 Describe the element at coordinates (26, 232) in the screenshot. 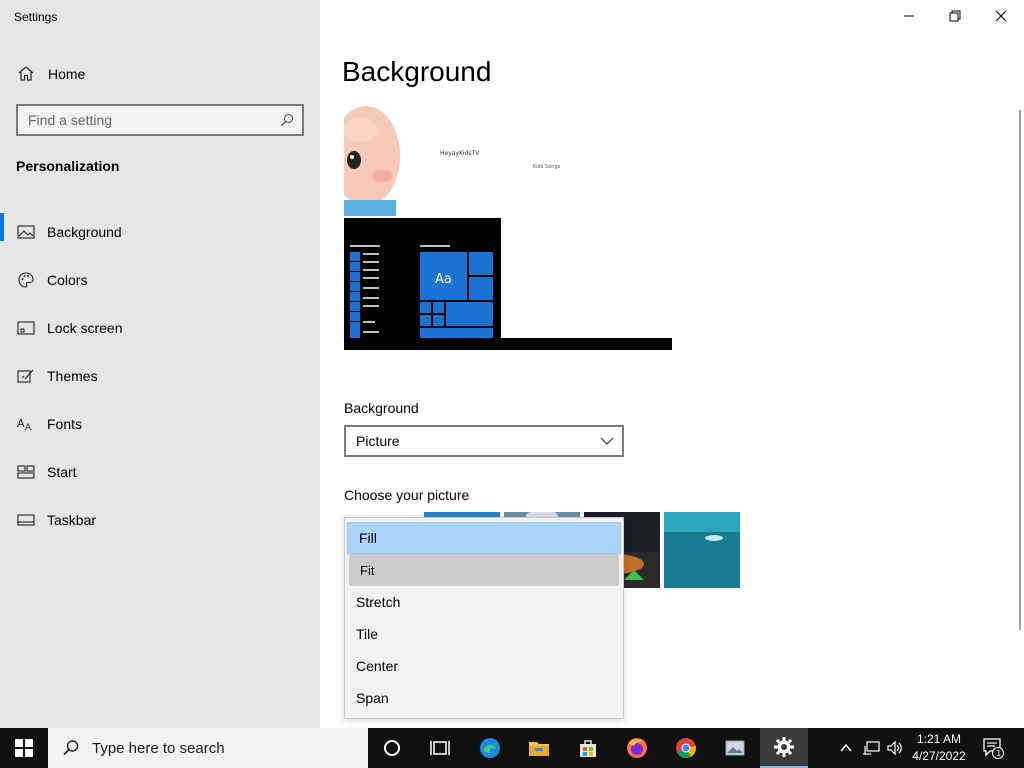

I see `picture-icon` at that location.